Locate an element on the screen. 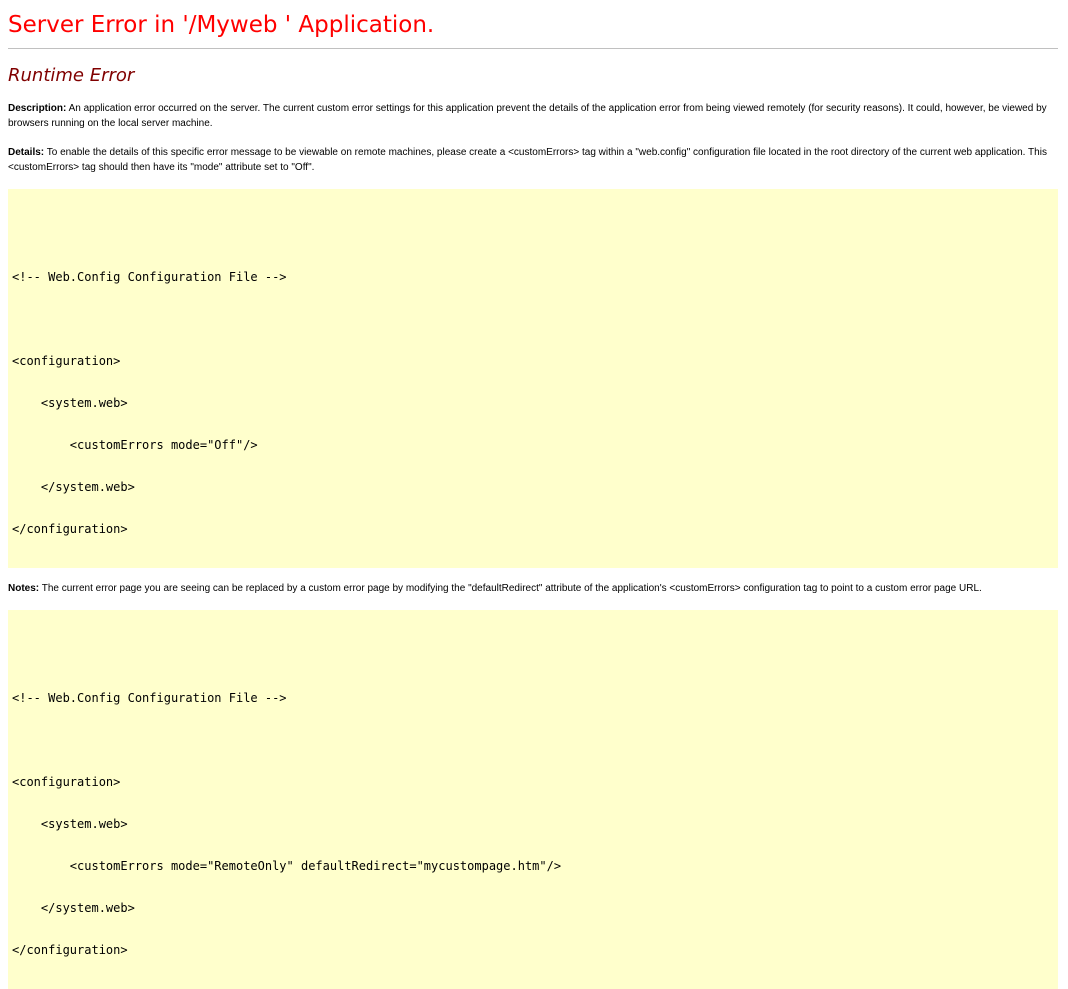 The image size is (1068, 989). divider is located at coordinates (533, 48).